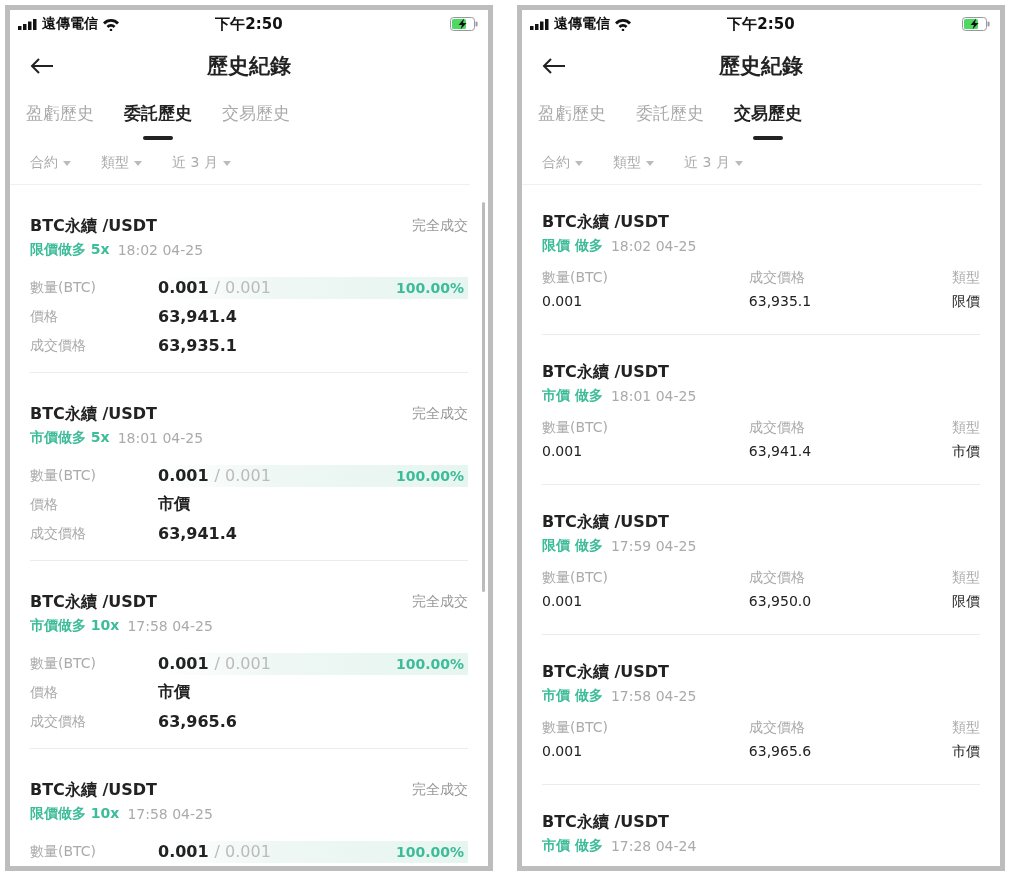 The height and width of the screenshot is (878, 1024). Describe the element at coordinates (170, 626) in the screenshot. I see `order-time: 17:58 04-25` at that location.